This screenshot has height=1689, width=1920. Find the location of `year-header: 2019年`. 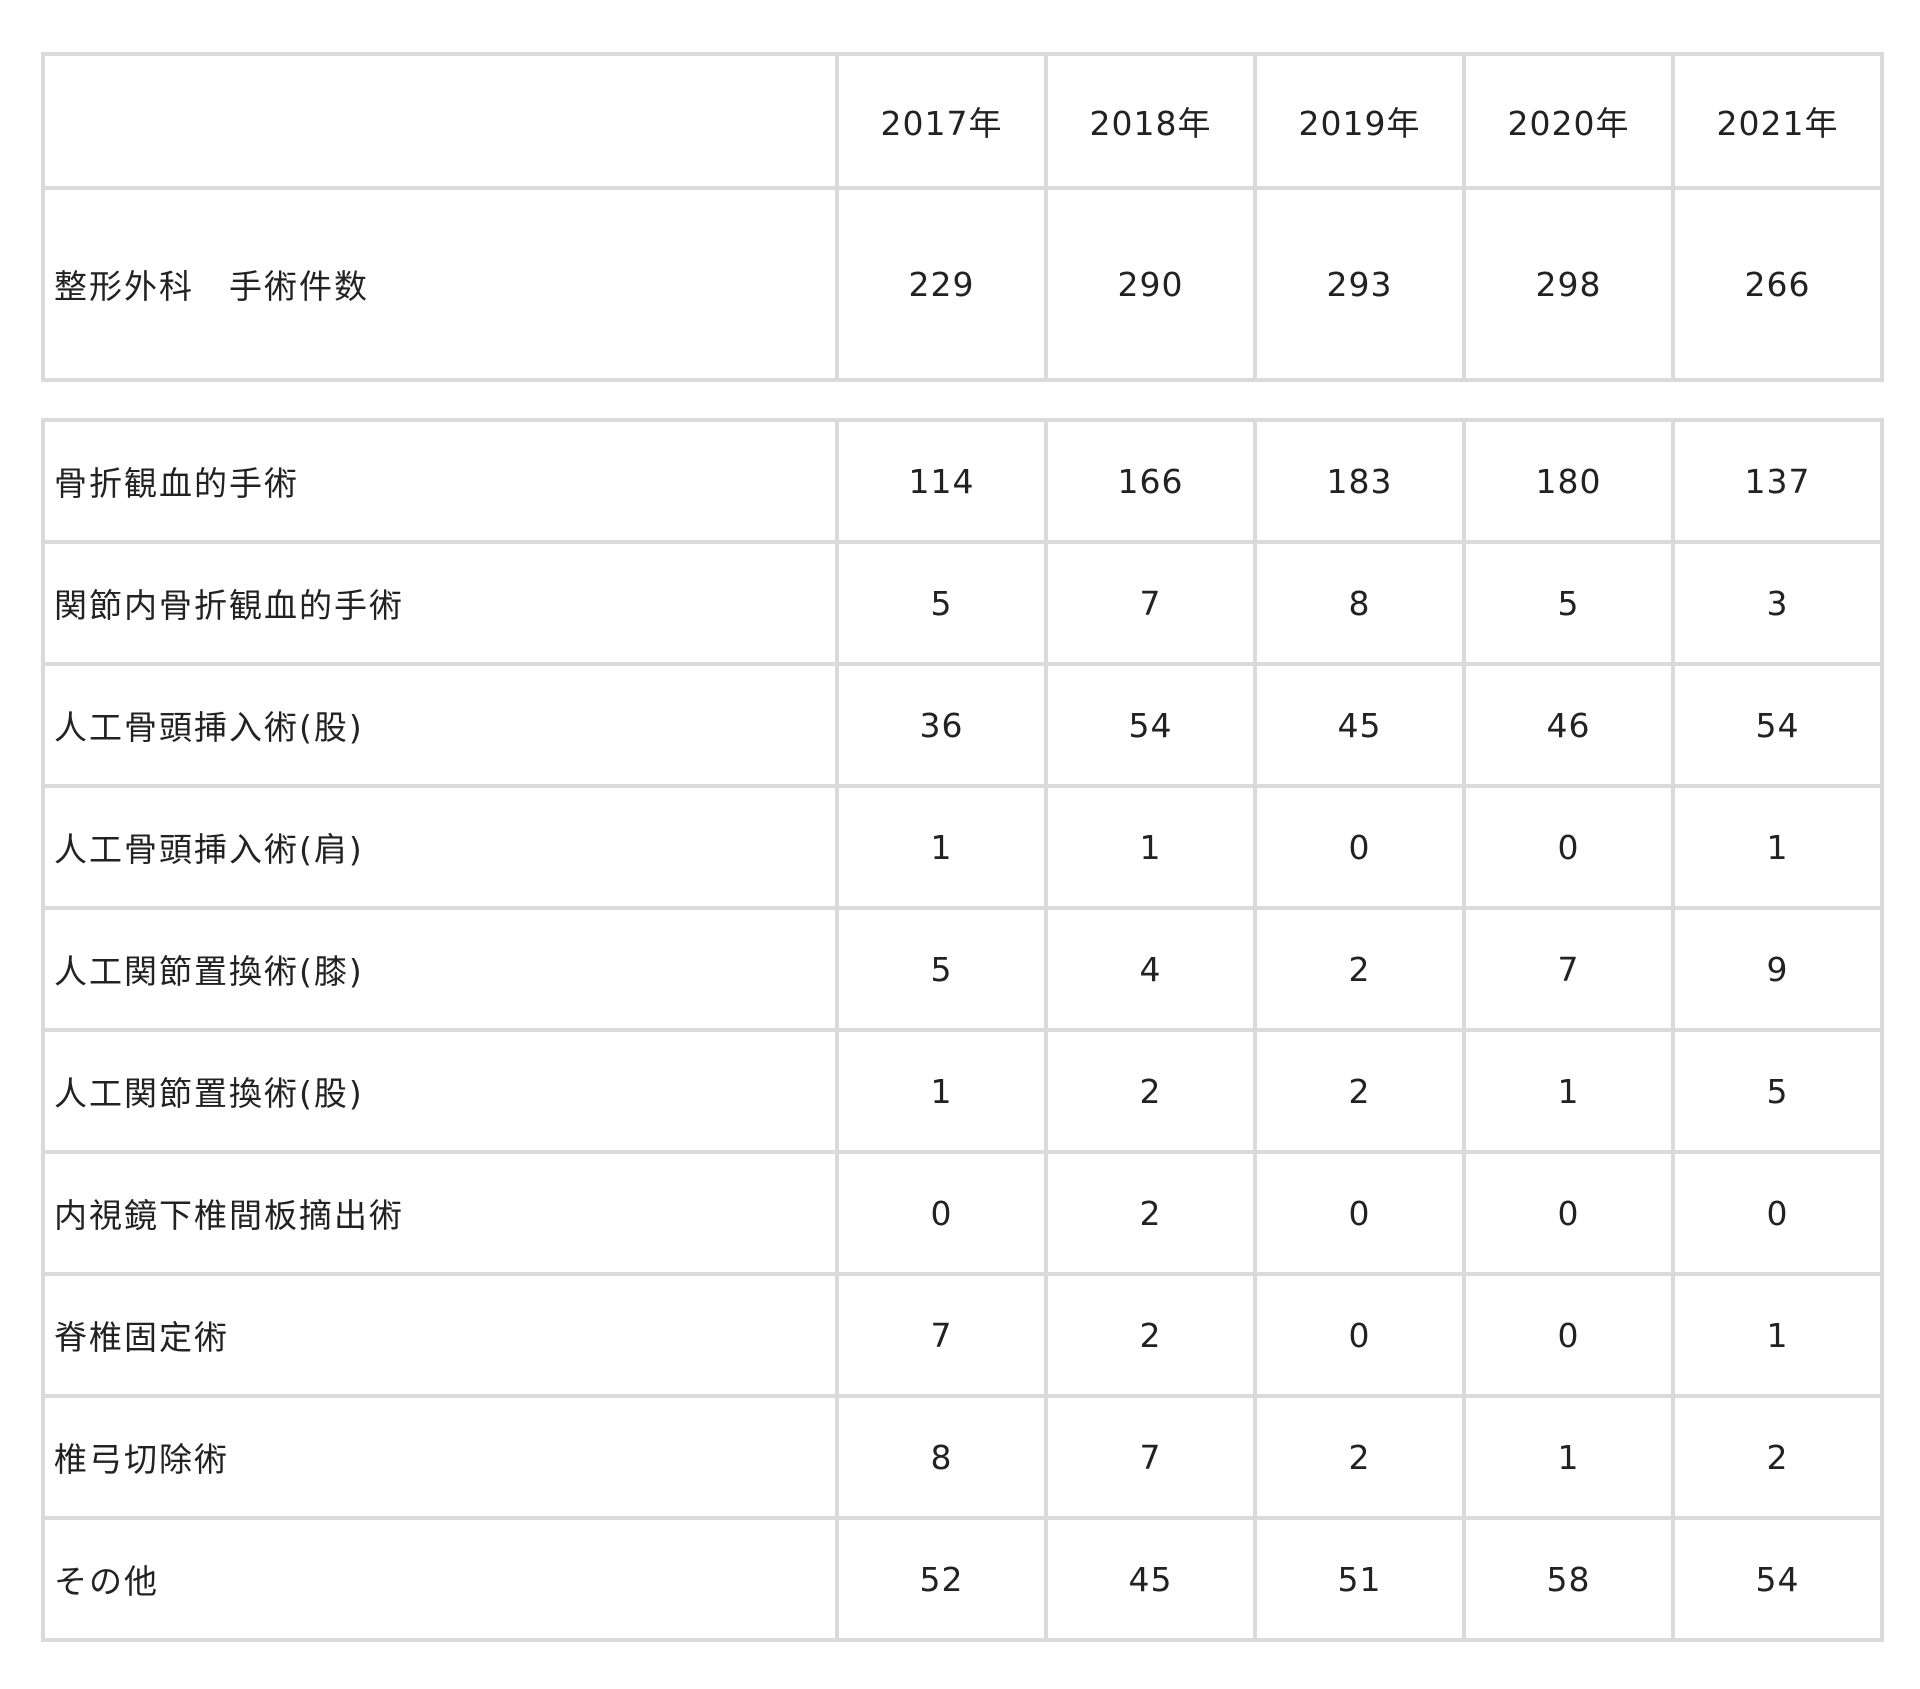

year-header: 2019年 is located at coordinates (1359, 121).